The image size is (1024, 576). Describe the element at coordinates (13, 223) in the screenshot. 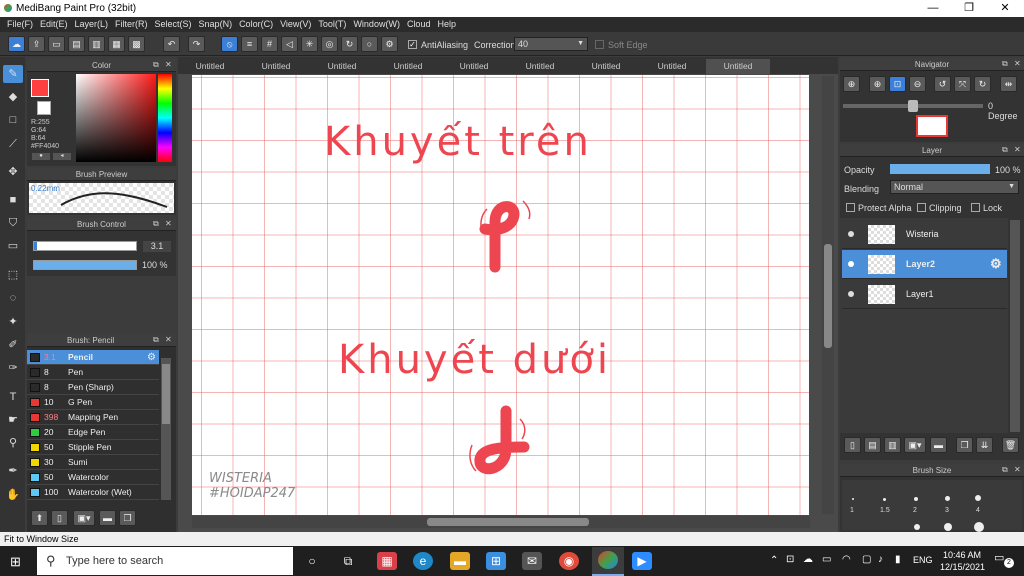

I see `bucket-tool-icon: ⛉` at that location.